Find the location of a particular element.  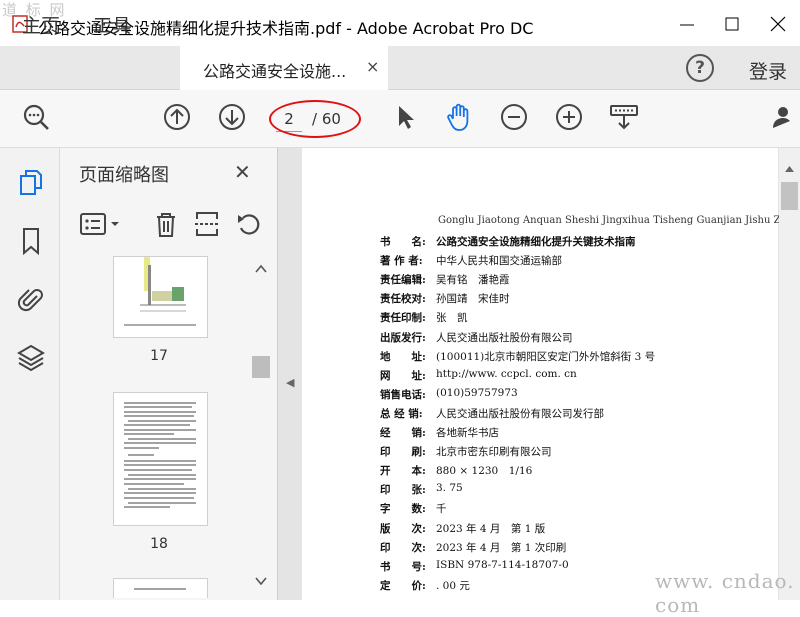

attachments-icon is located at coordinates (31, 299).